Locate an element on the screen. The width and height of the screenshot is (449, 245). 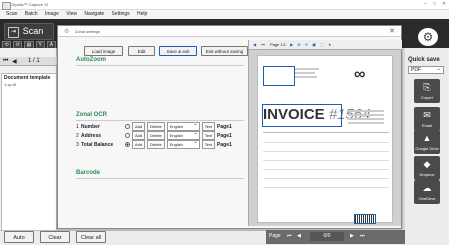
dialog-settings-icon: ⚙ is located at coordinates (67, 32).